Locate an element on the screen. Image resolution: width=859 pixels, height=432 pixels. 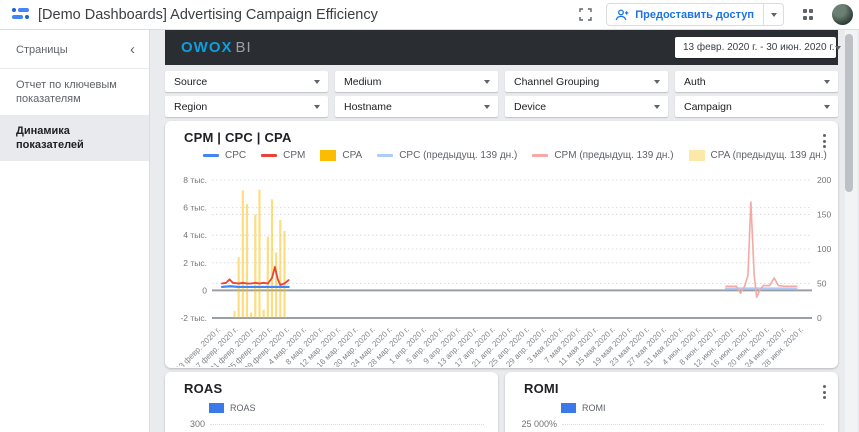
filter-row-1: Source Medium Channel Grouping Auth is located at coordinates (501, 81).